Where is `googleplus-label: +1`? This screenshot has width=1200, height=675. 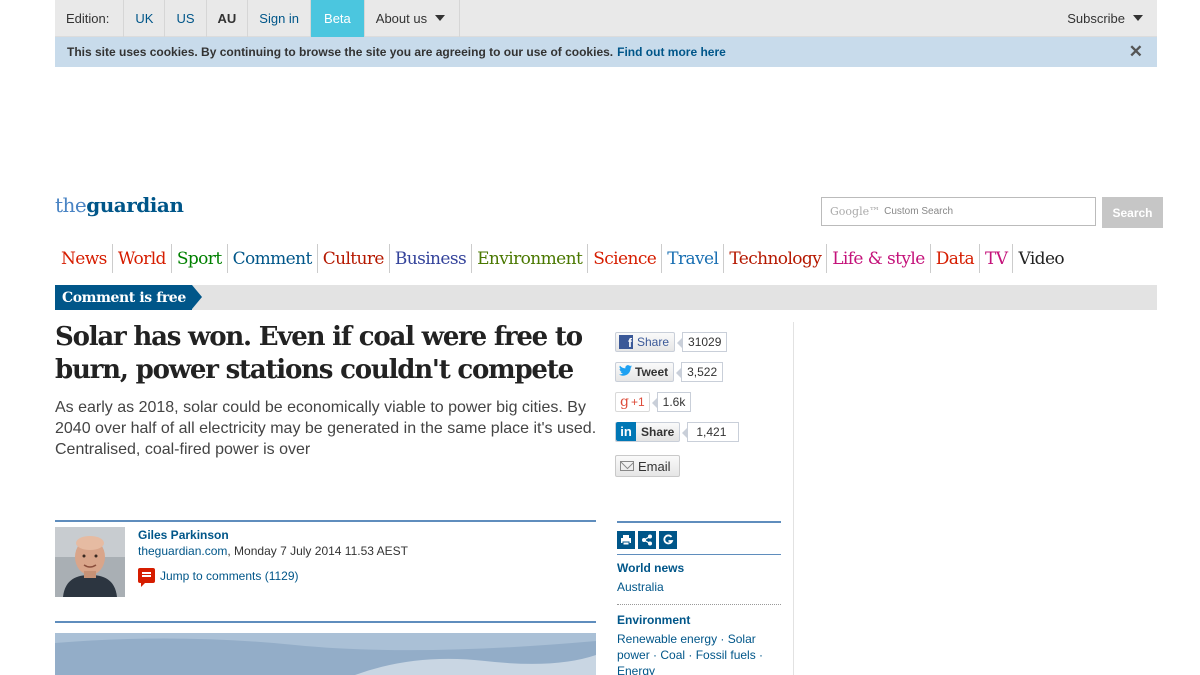 googleplus-label: +1 is located at coordinates (637, 401).